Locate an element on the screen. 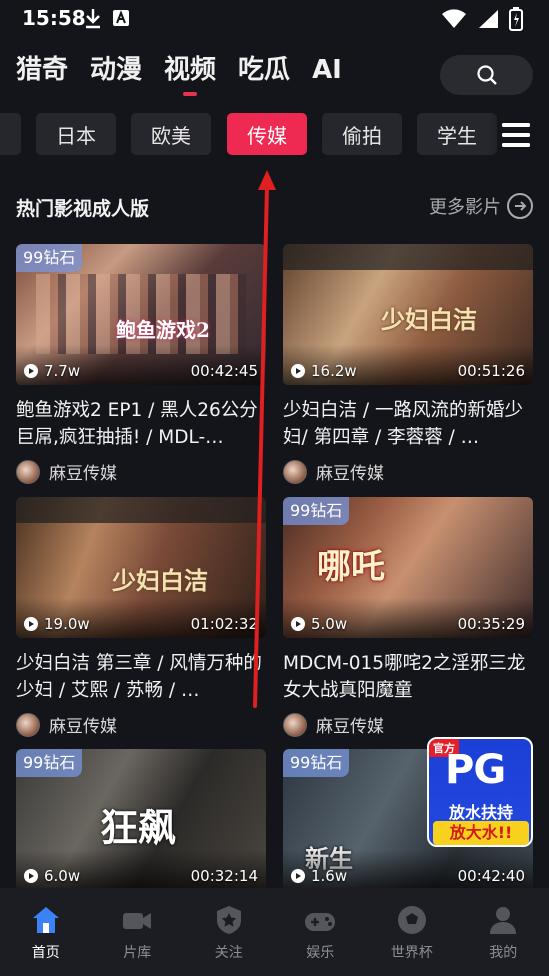 This screenshot has width=549, height=976. nav-label: 娱乐 is located at coordinates (320, 953).